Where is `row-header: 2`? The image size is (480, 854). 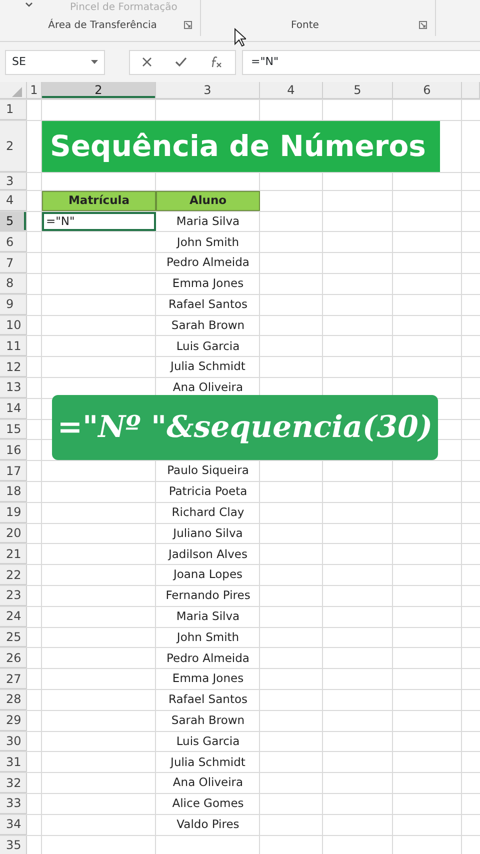
row-header: 2 is located at coordinates (13, 146).